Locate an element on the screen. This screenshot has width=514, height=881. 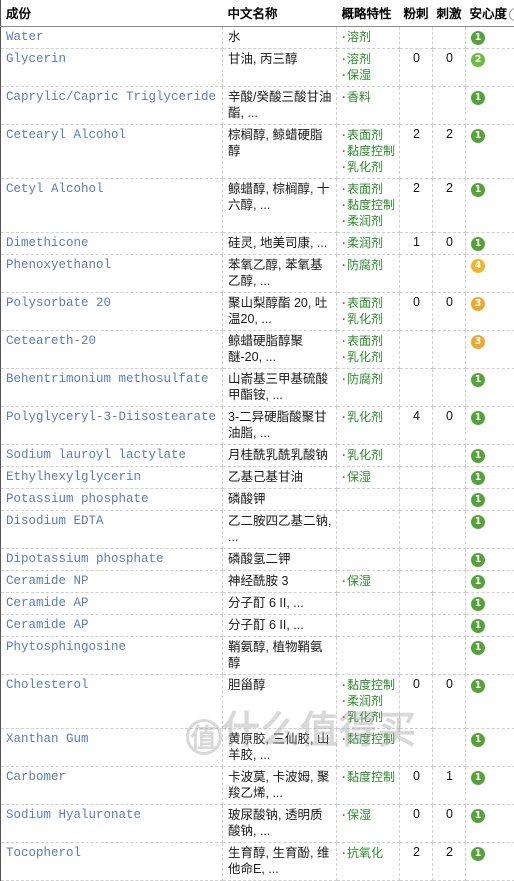
column-header-properties: 概略特性 is located at coordinates (368, 13).